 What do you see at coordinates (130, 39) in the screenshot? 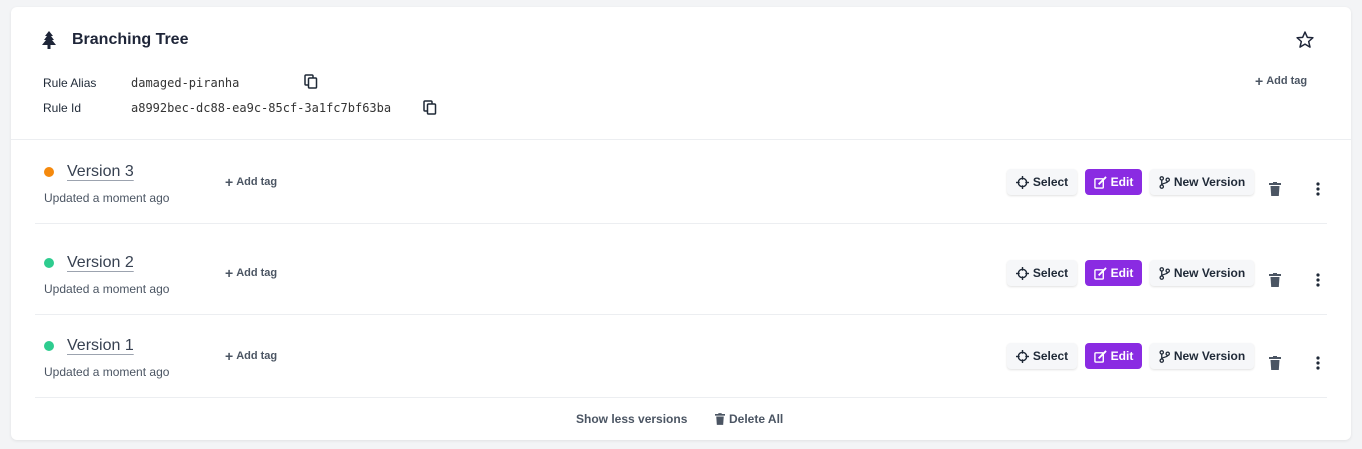
I see `rule-title: Branching Tree` at bounding box center [130, 39].